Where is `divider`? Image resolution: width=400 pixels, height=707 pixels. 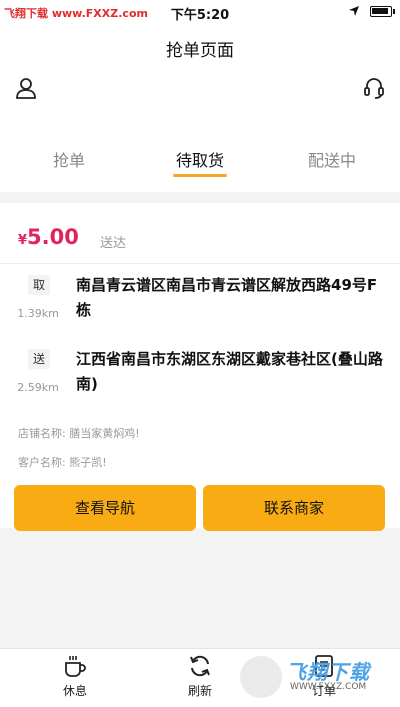 divider is located at coordinates (200, 263).